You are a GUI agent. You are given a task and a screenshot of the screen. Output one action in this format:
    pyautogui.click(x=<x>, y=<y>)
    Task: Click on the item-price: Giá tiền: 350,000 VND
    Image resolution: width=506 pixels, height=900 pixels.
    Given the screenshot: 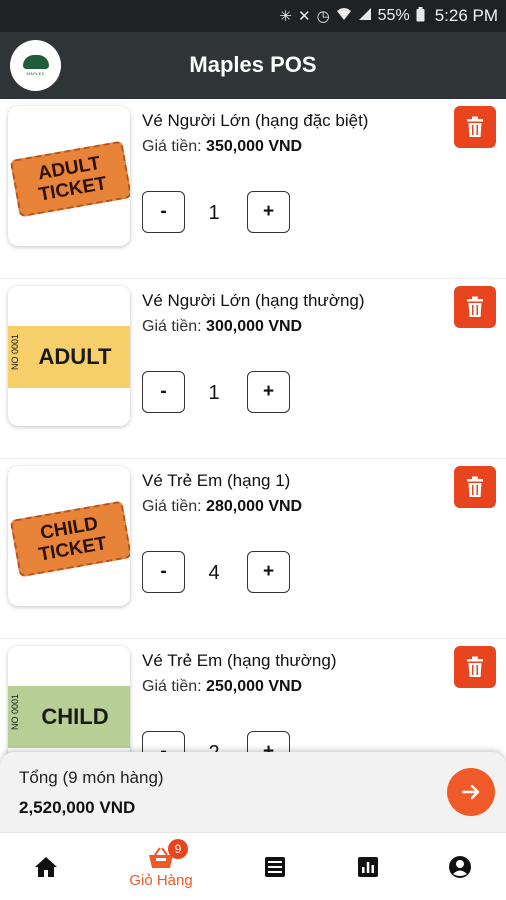 What is the action you would take?
    pyautogui.click(x=222, y=146)
    